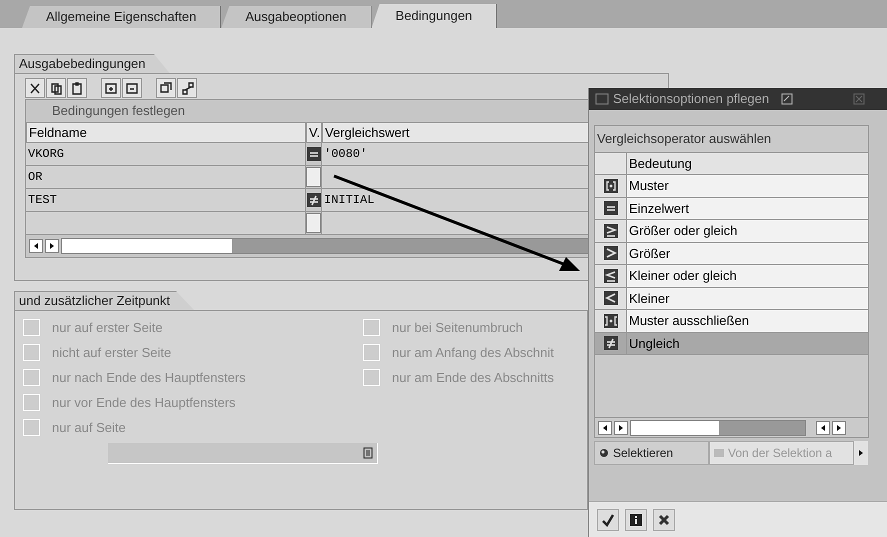 The height and width of the screenshot is (537, 887). Describe the element at coordinates (107, 327) in the screenshot. I see `checkbox-label: nur auf erster Seite` at that location.